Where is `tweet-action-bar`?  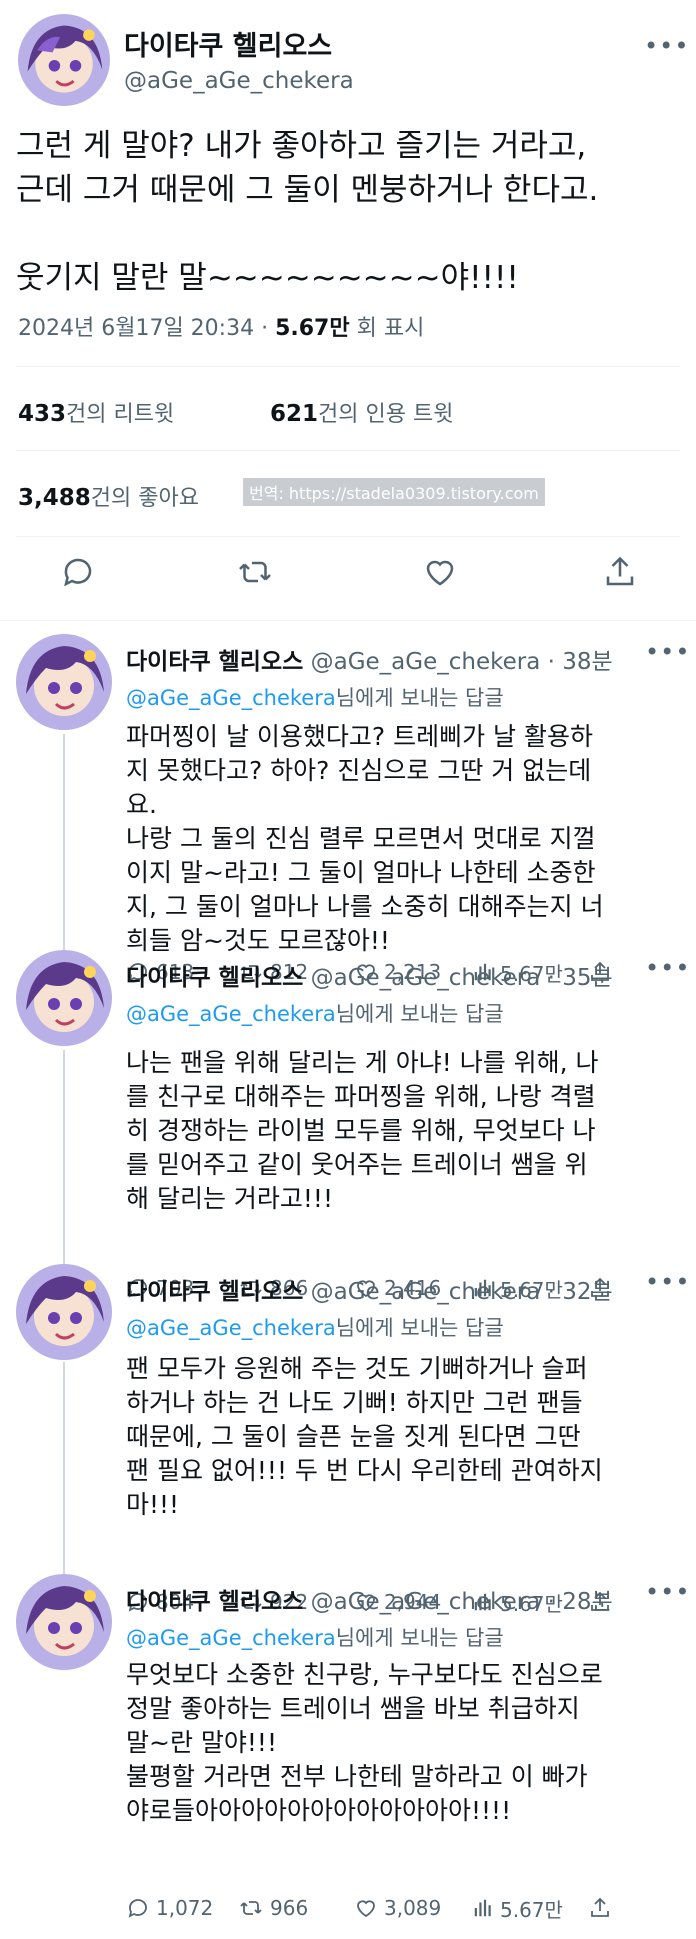 tweet-action-bar is located at coordinates (348, 579).